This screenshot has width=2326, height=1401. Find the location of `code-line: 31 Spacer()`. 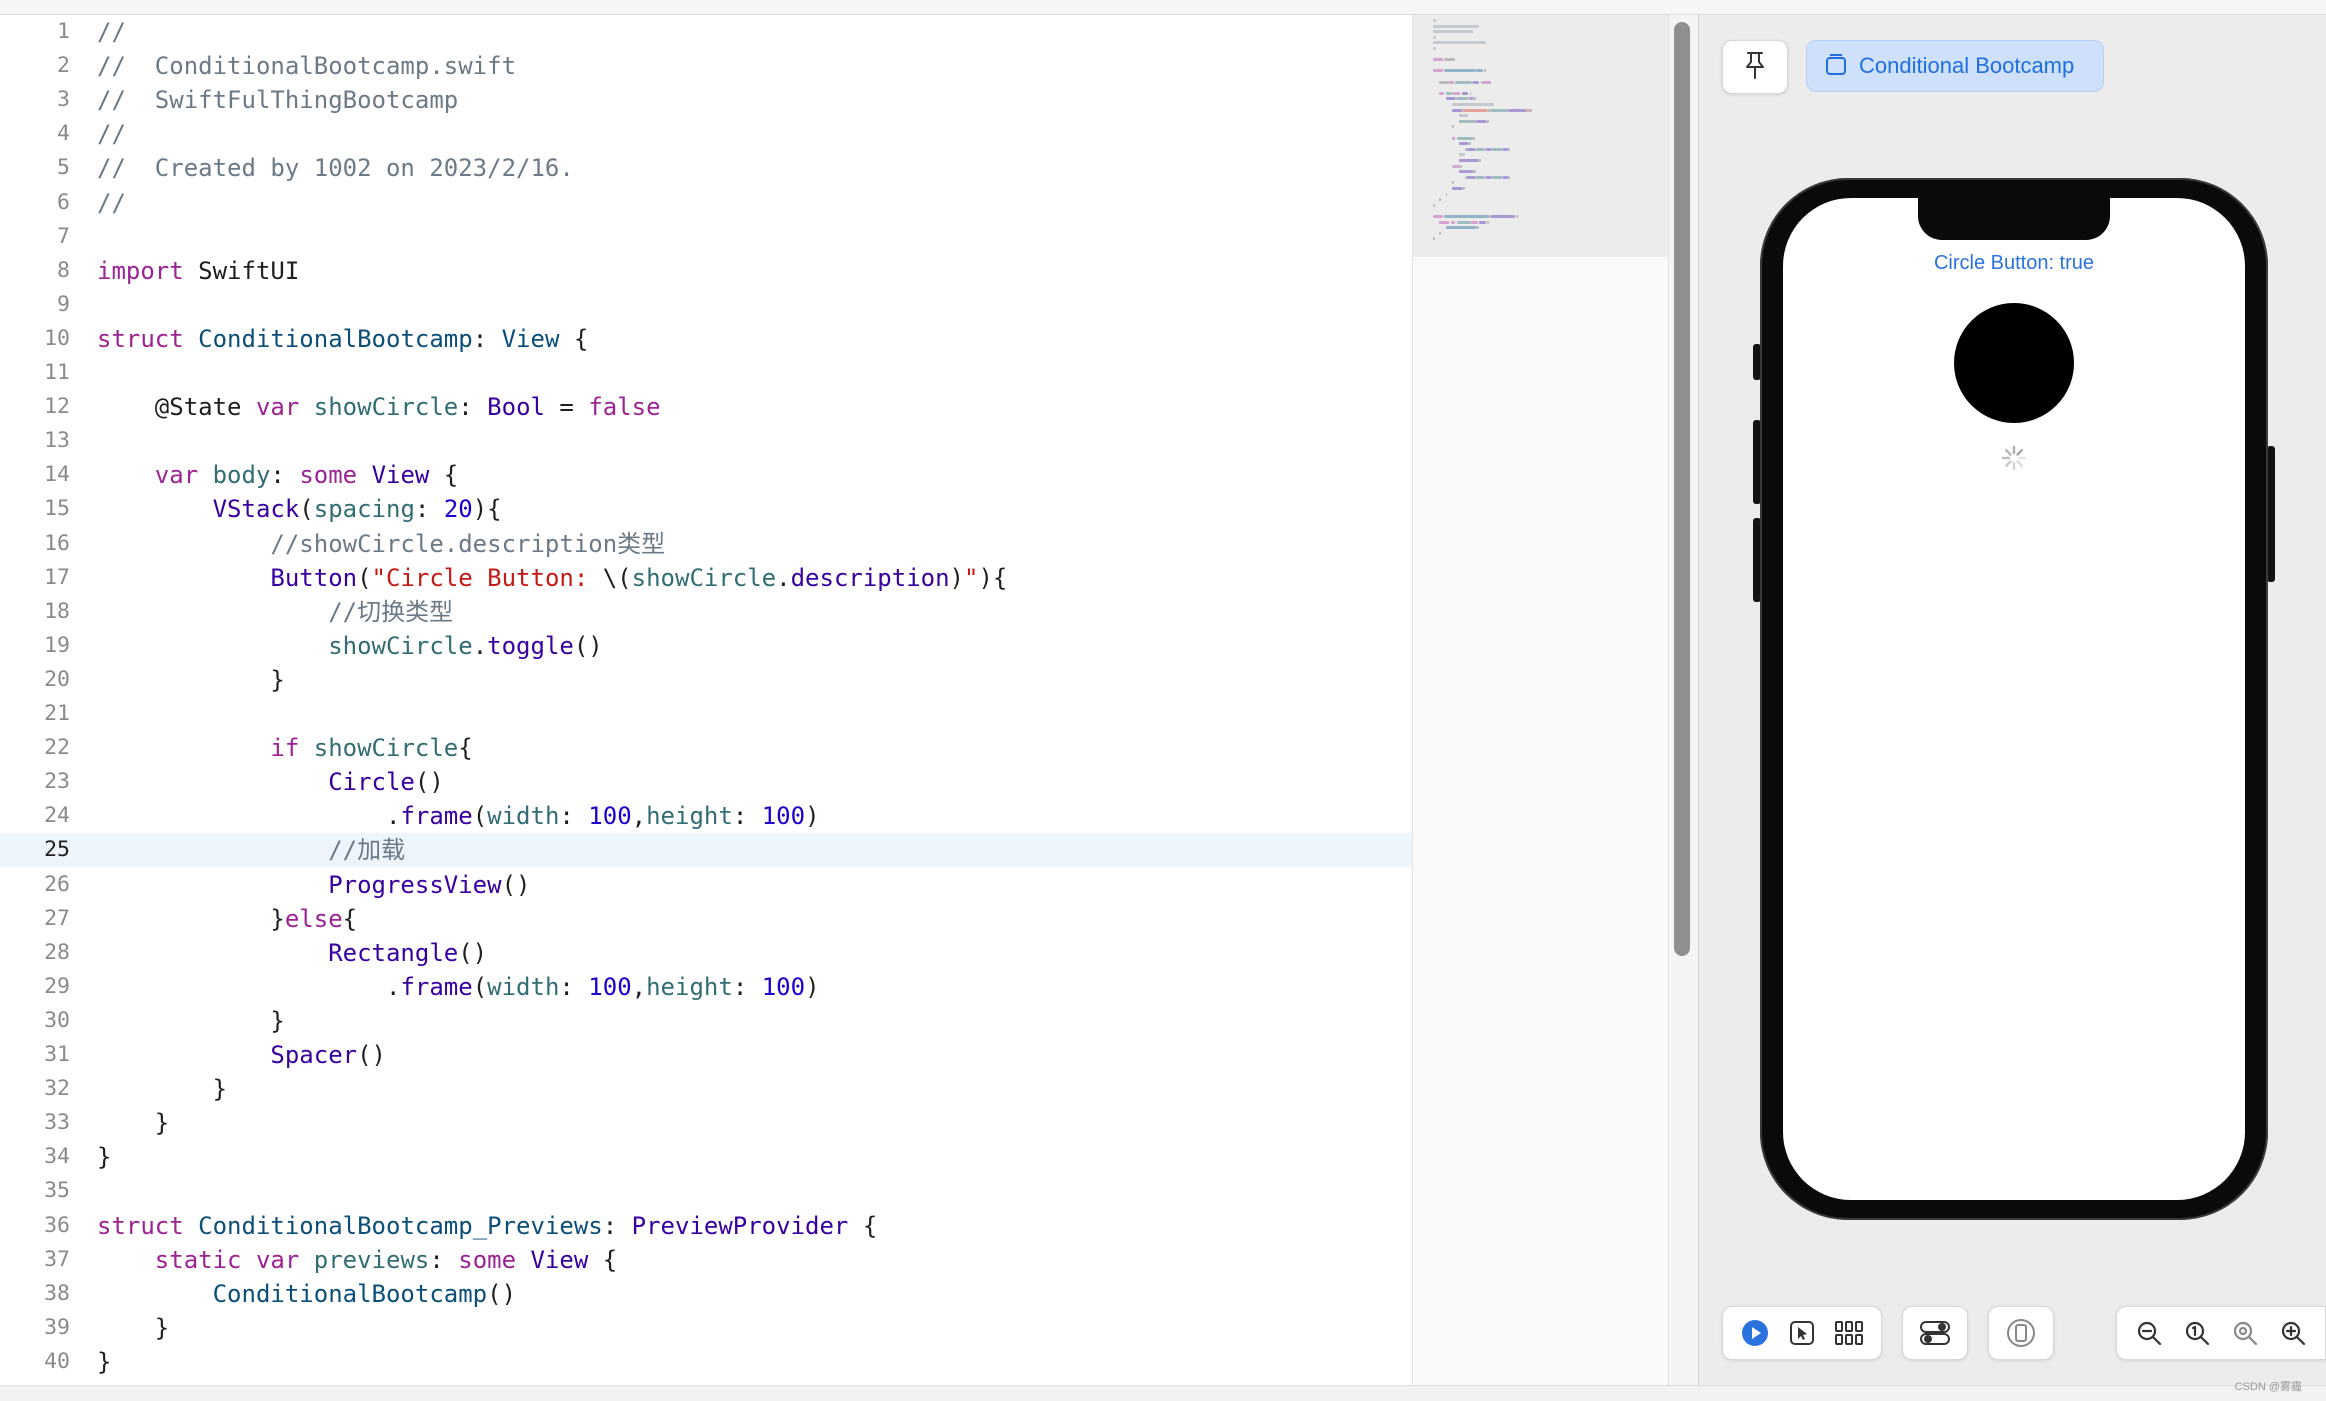

code-line: 31 Spacer() is located at coordinates (706, 1055).